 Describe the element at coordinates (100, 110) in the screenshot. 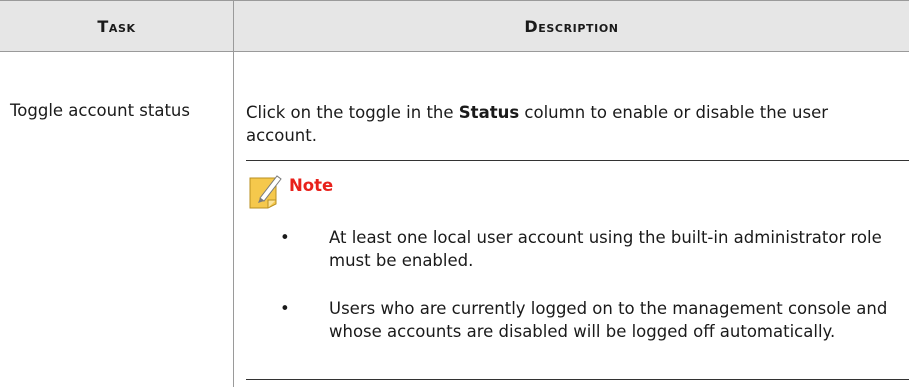

I see `task-cell: Toggle account status` at that location.